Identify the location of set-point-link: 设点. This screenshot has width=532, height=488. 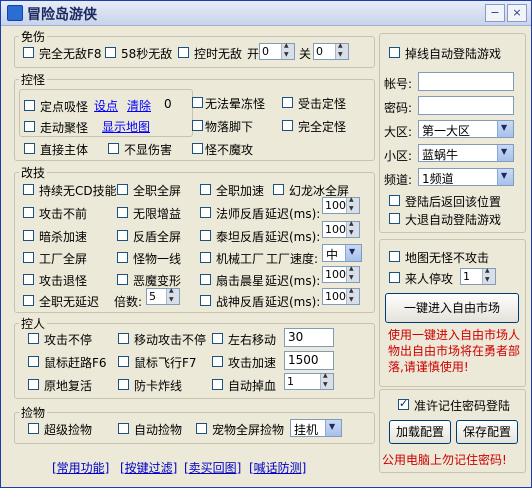
(106, 105).